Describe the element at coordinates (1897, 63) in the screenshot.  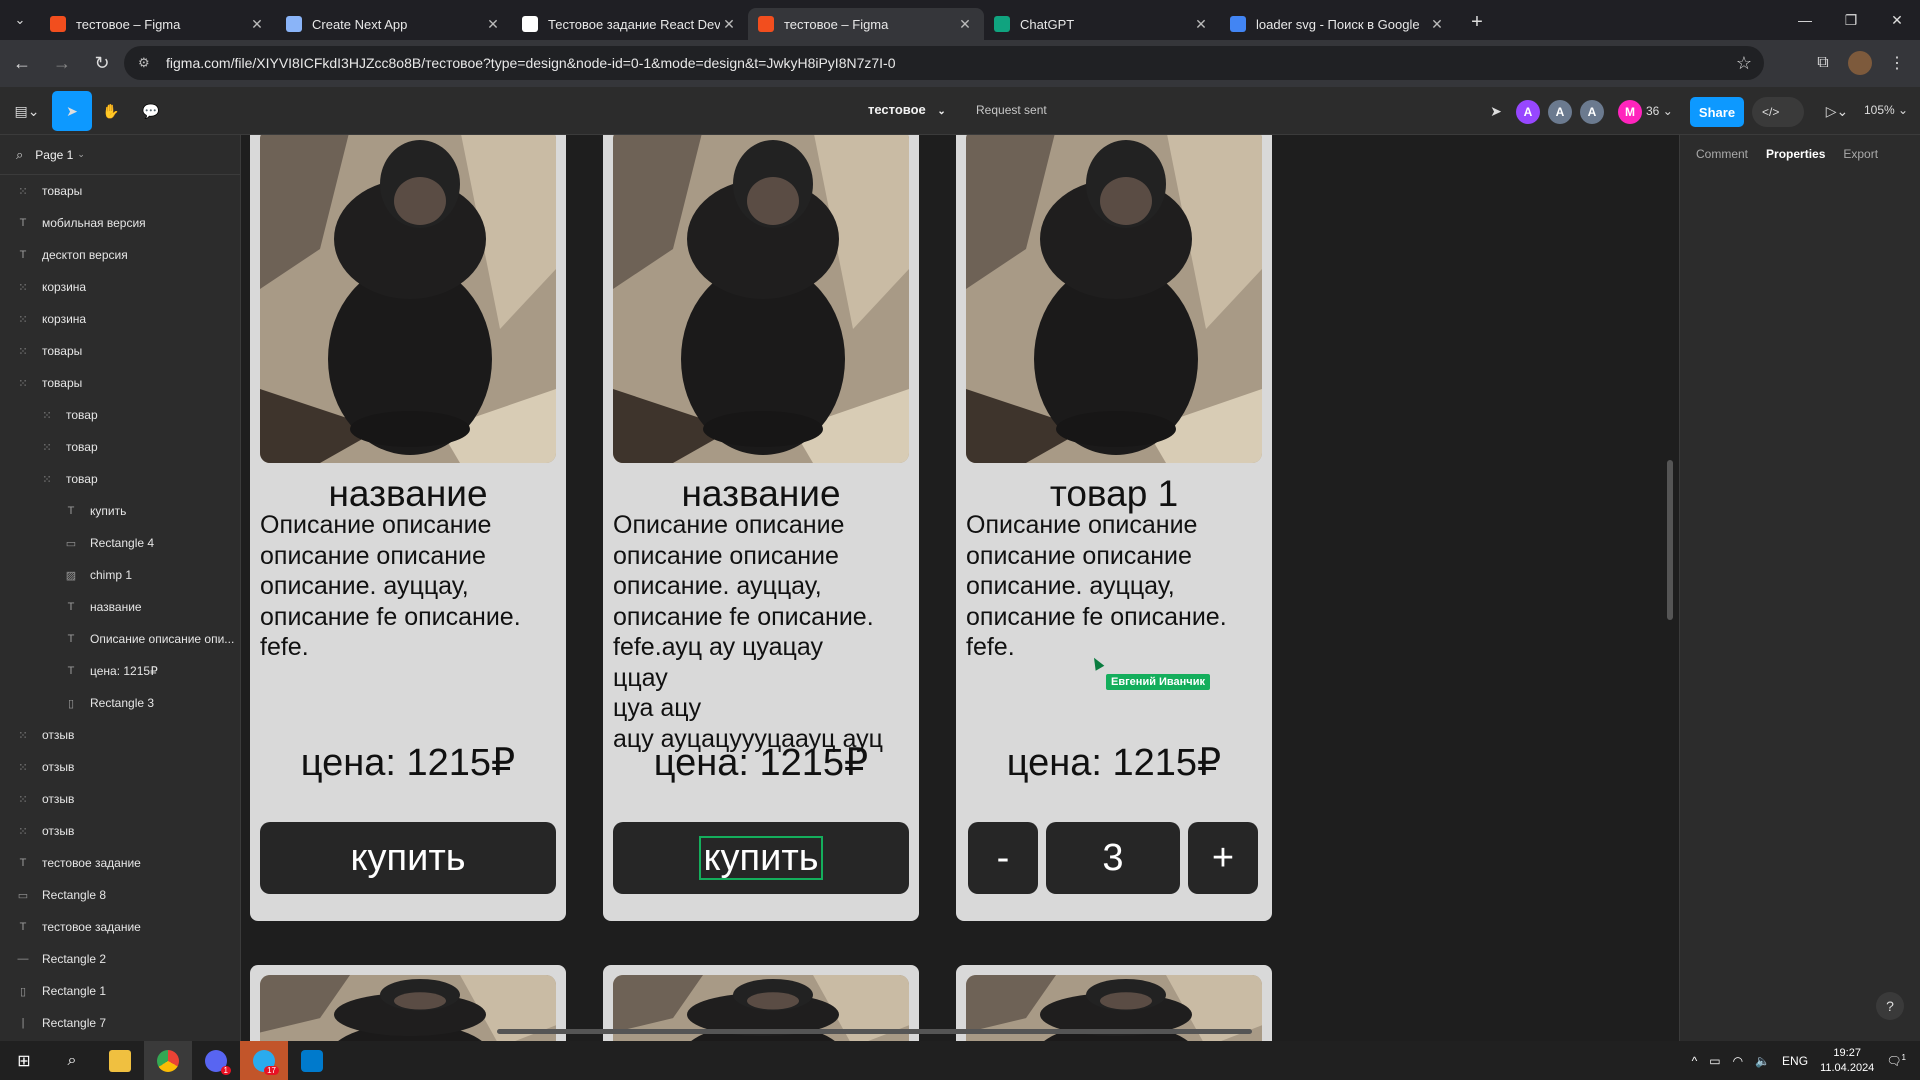
I see `browser-menu-icon: ⋮` at that location.